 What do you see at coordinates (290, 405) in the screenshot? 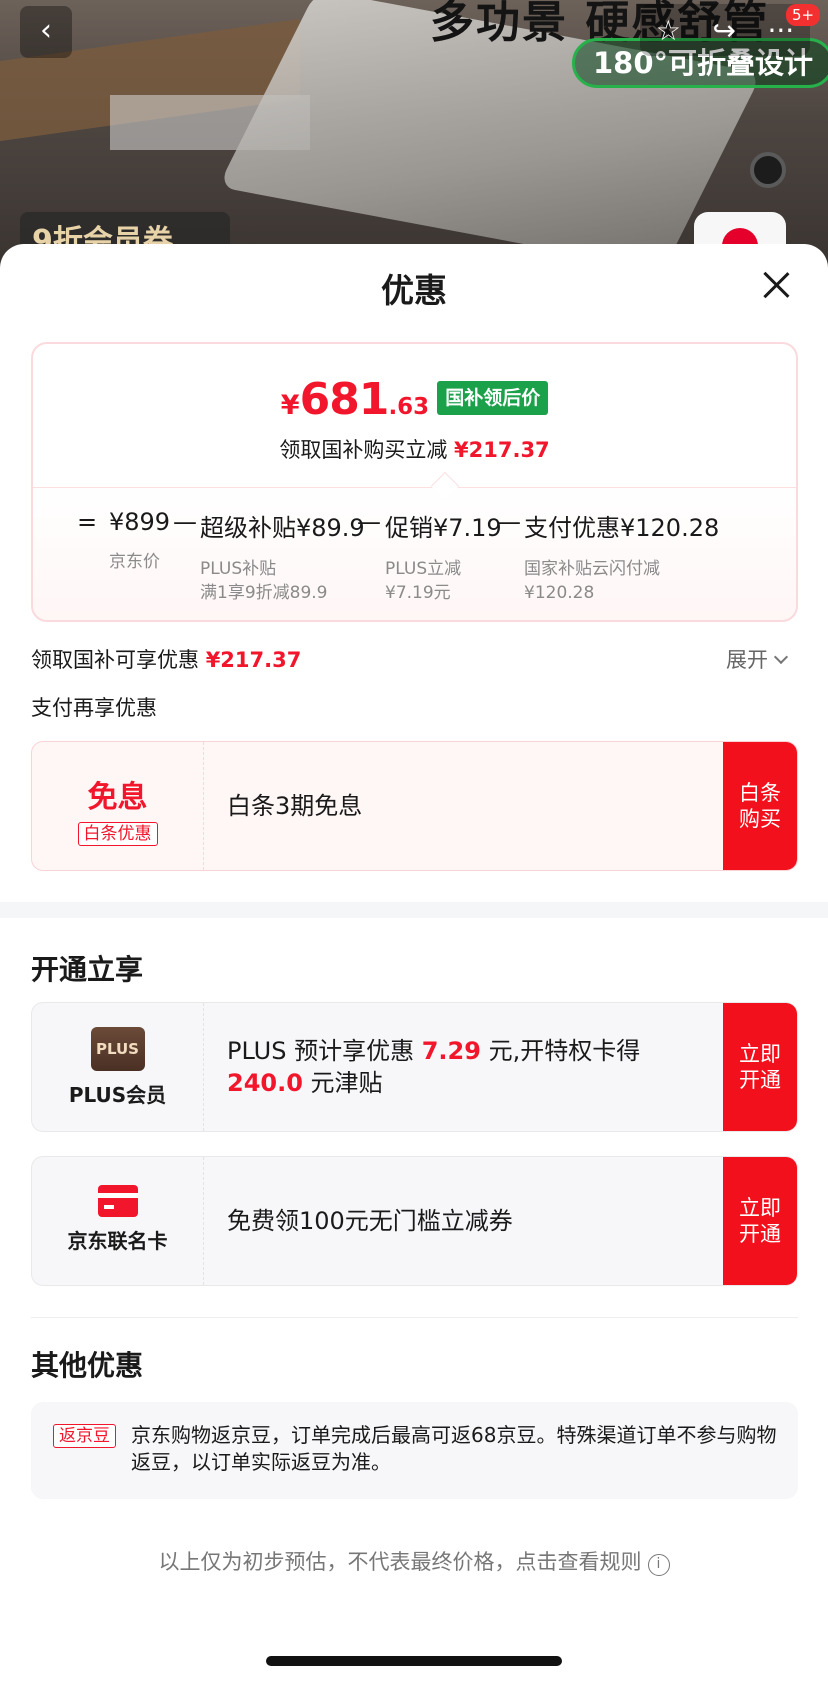
I see `price-currency: ¥` at bounding box center [290, 405].